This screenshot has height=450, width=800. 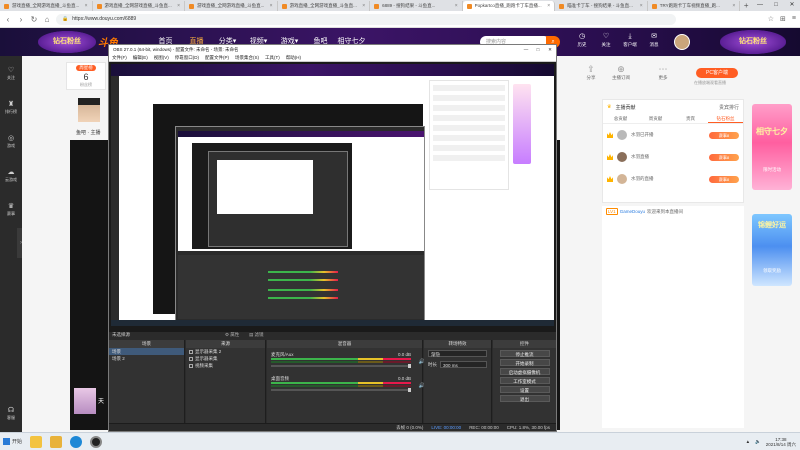 What do you see at coordinates (463, 364) in the screenshot?
I see `duration-input: 300 ms` at bounding box center [463, 364].